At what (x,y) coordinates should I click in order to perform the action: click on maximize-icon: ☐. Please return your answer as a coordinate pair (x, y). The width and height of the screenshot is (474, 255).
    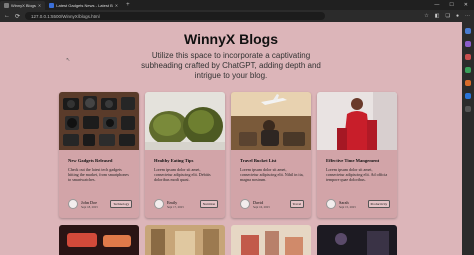
    Looking at the image, I should click on (451, 5).